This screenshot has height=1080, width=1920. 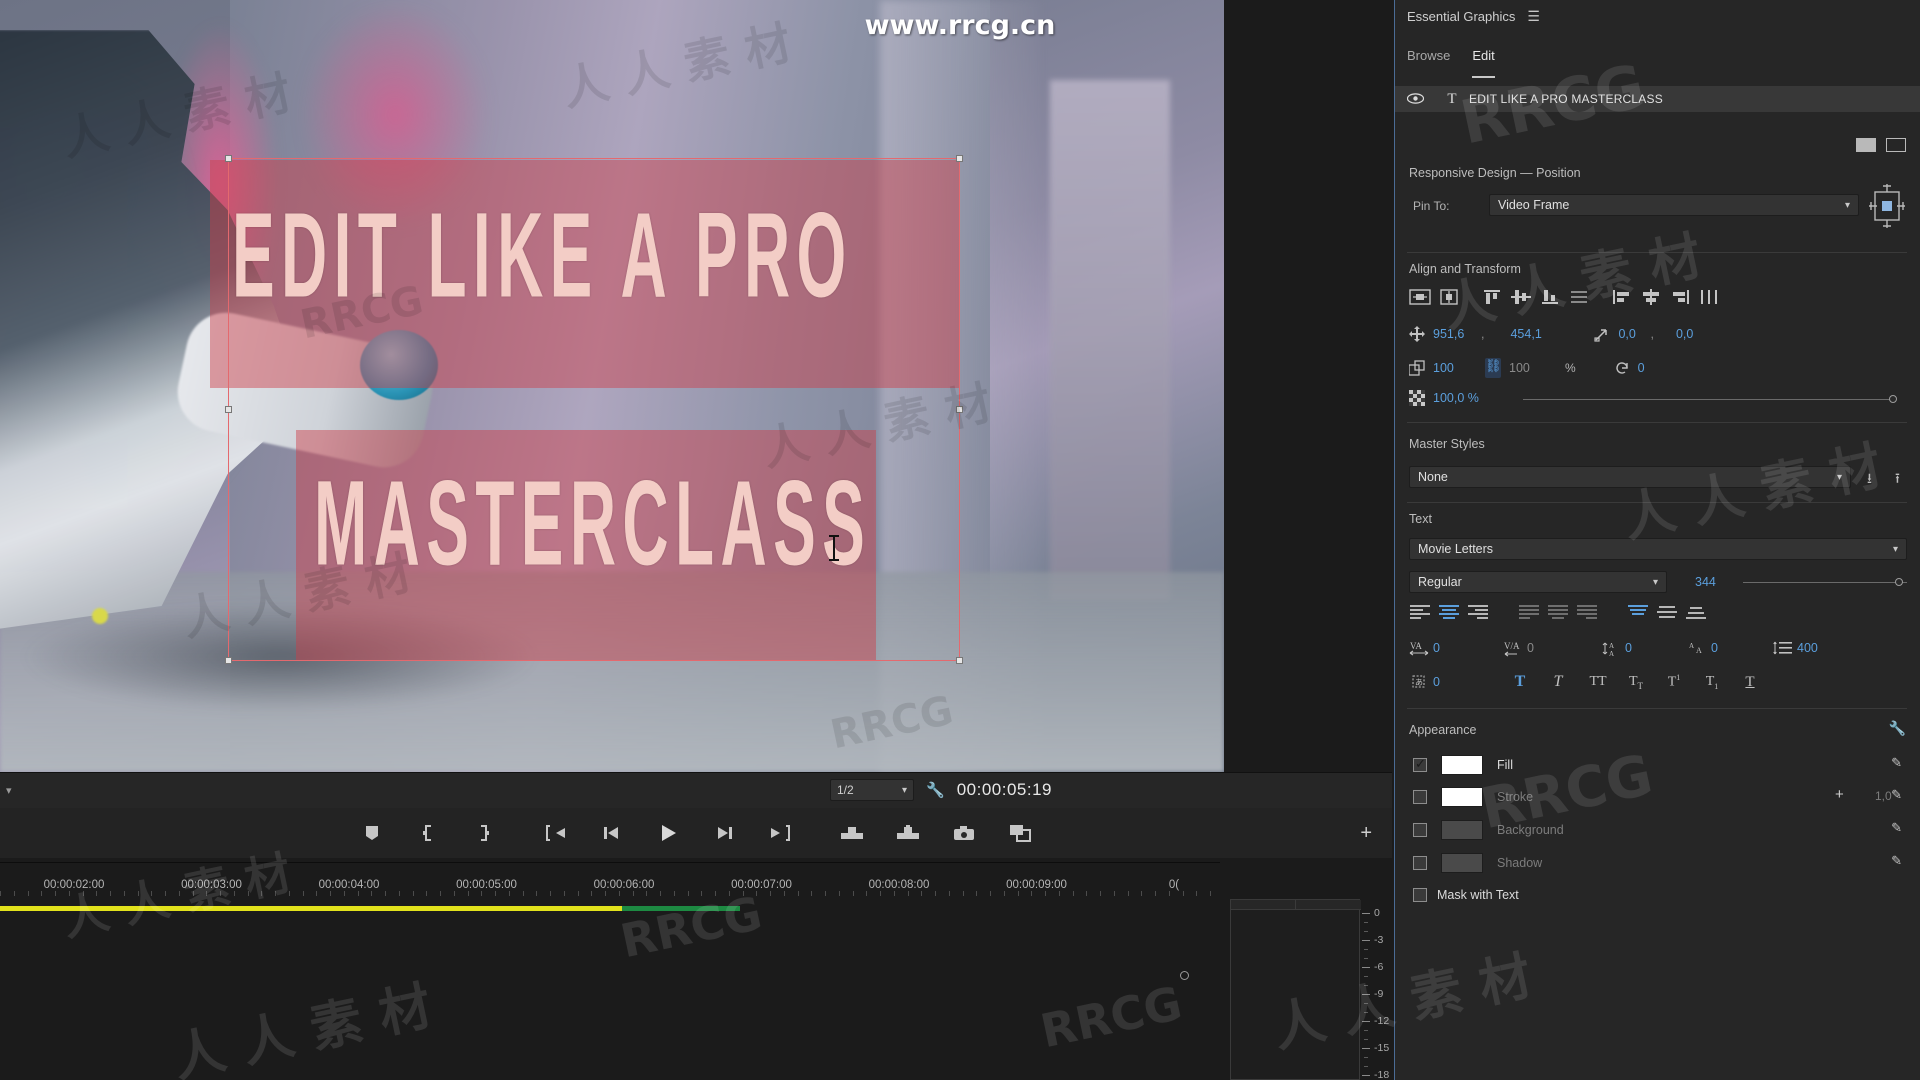 What do you see at coordinates (612, 833) in the screenshot?
I see `step-back-button` at bounding box center [612, 833].